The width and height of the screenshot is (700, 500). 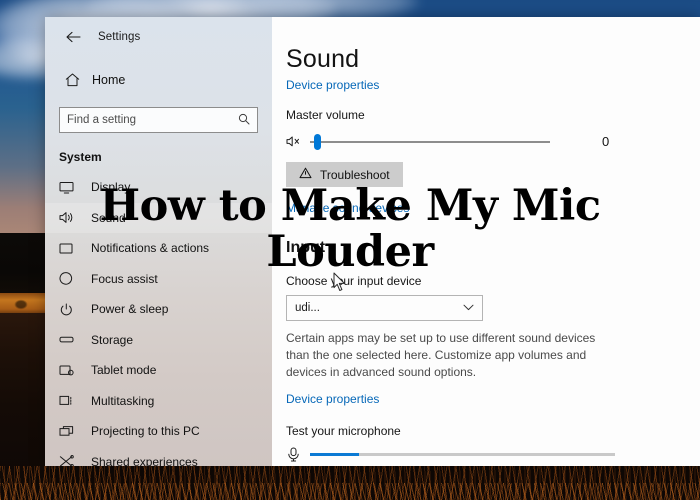 What do you see at coordinates (332, 399) in the screenshot?
I see `input-device-properties-link: Device properties` at bounding box center [332, 399].